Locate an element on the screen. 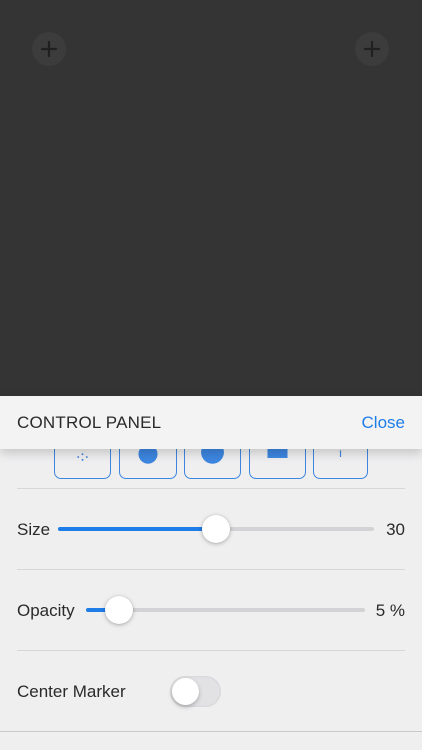 The image size is (422, 750). control-panel-header: CONTROL PANEL Close is located at coordinates (211, 422).